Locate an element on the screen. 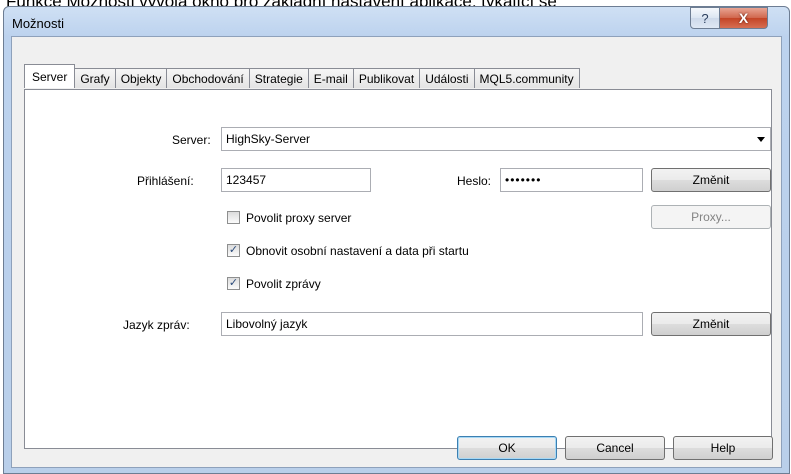 The height and width of the screenshot is (474, 791). tab-email: E-mail is located at coordinates (330, 78).